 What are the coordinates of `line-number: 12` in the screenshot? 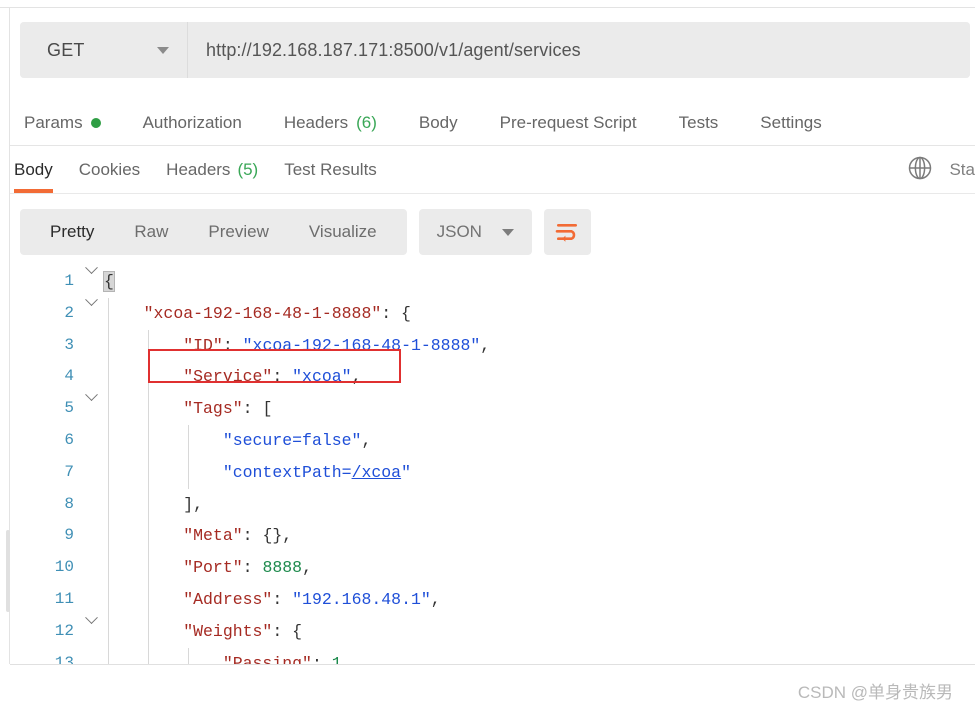 It's located at (64, 630).